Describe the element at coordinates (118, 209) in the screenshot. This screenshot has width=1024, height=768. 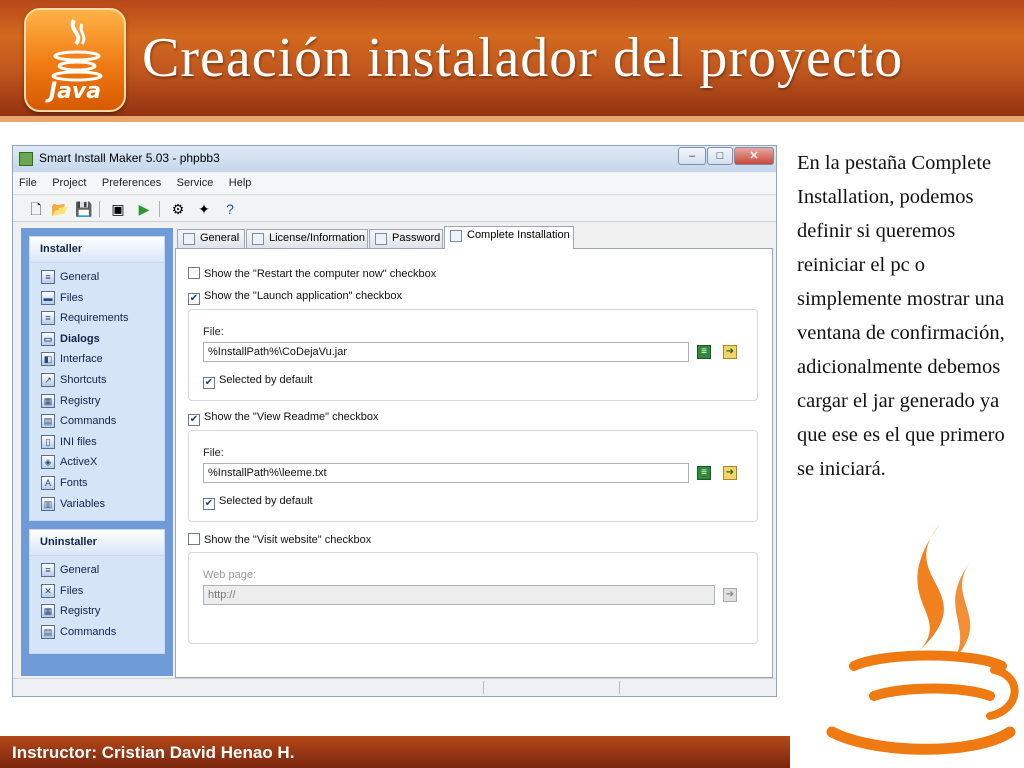
I see `build-icon: ▣` at that location.